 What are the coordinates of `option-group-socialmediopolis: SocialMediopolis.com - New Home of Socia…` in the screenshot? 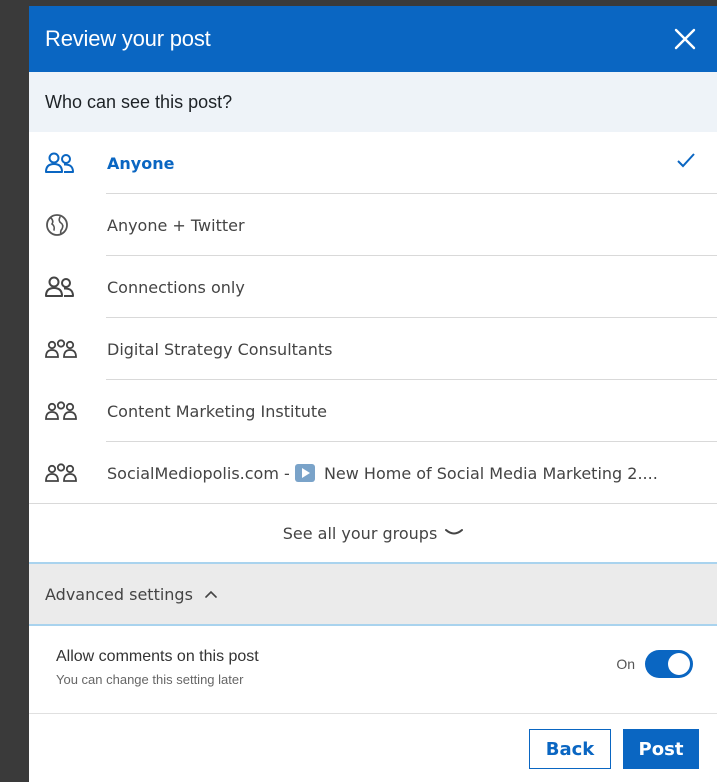 It's located at (373, 473).